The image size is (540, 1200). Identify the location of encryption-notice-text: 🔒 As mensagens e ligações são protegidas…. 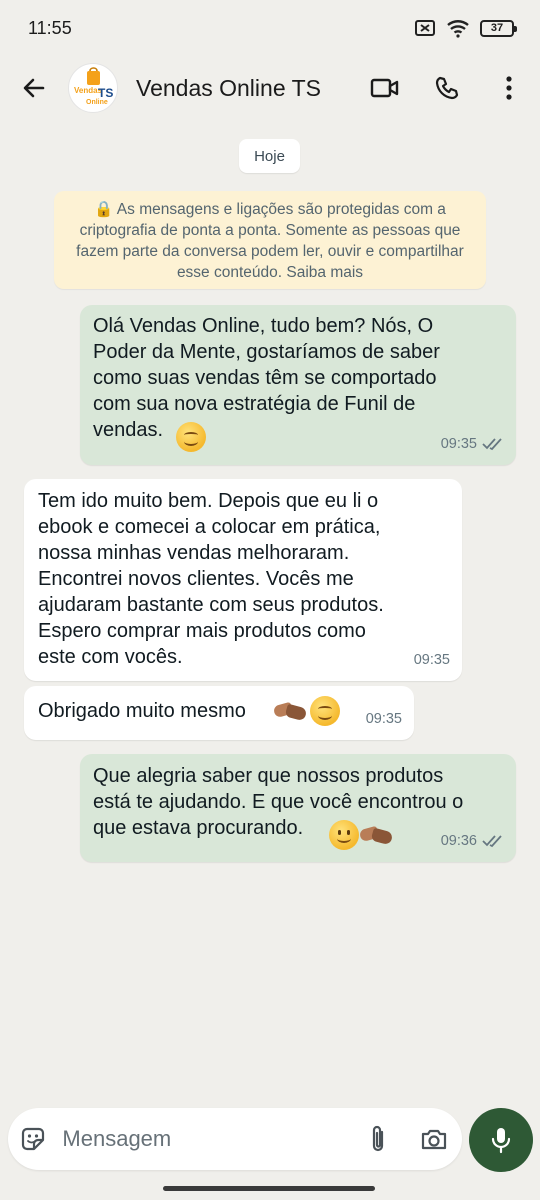
(270, 241).